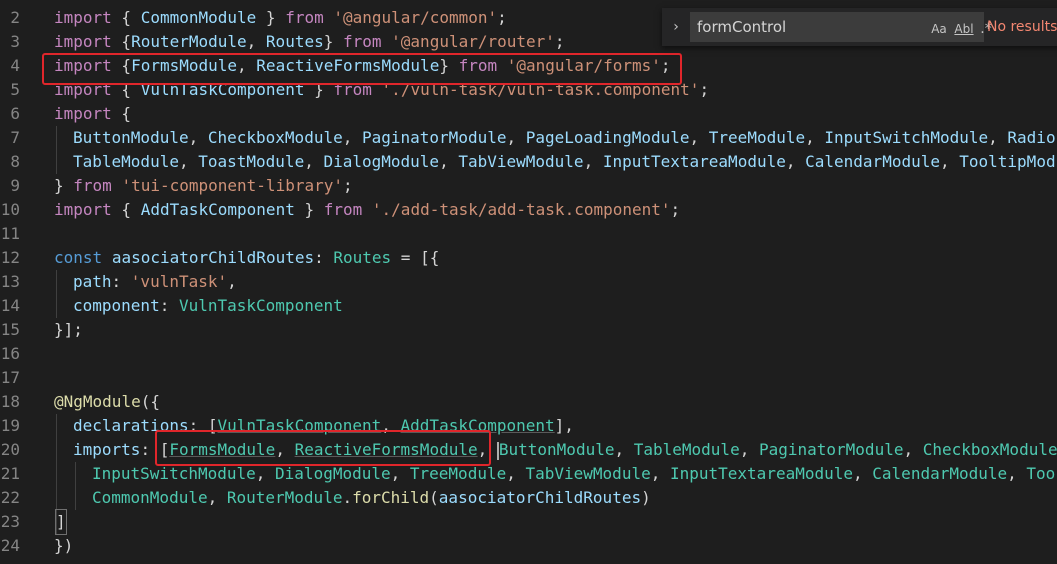 This screenshot has height=564, width=1057. I want to click on code-line: 6 import {, so click(528, 114).